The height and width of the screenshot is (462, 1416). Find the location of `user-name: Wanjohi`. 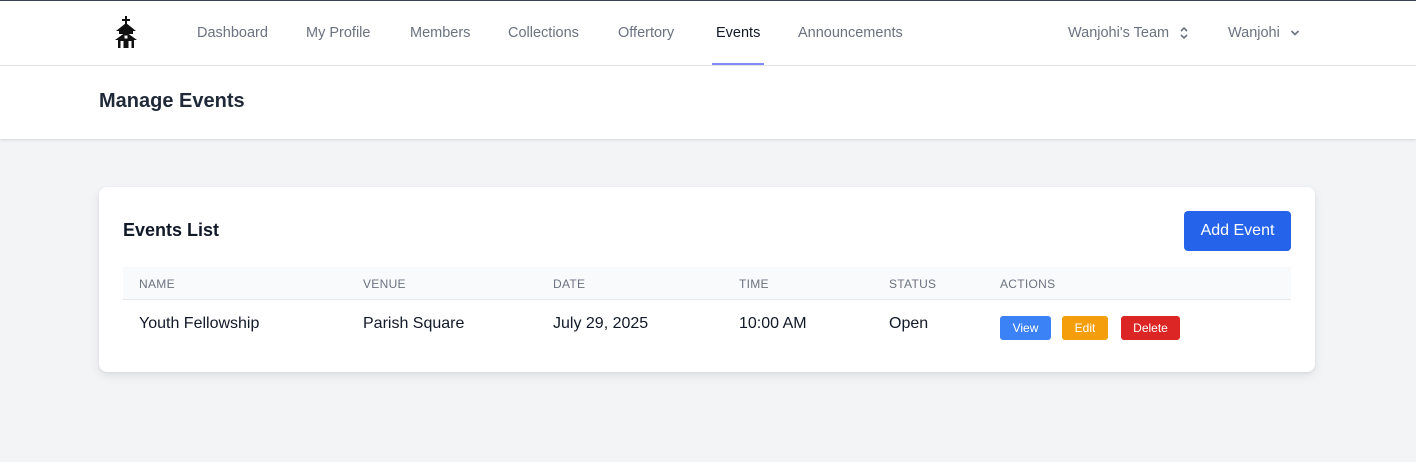

user-name: Wanjohi is located at coordinates (1254, 33).